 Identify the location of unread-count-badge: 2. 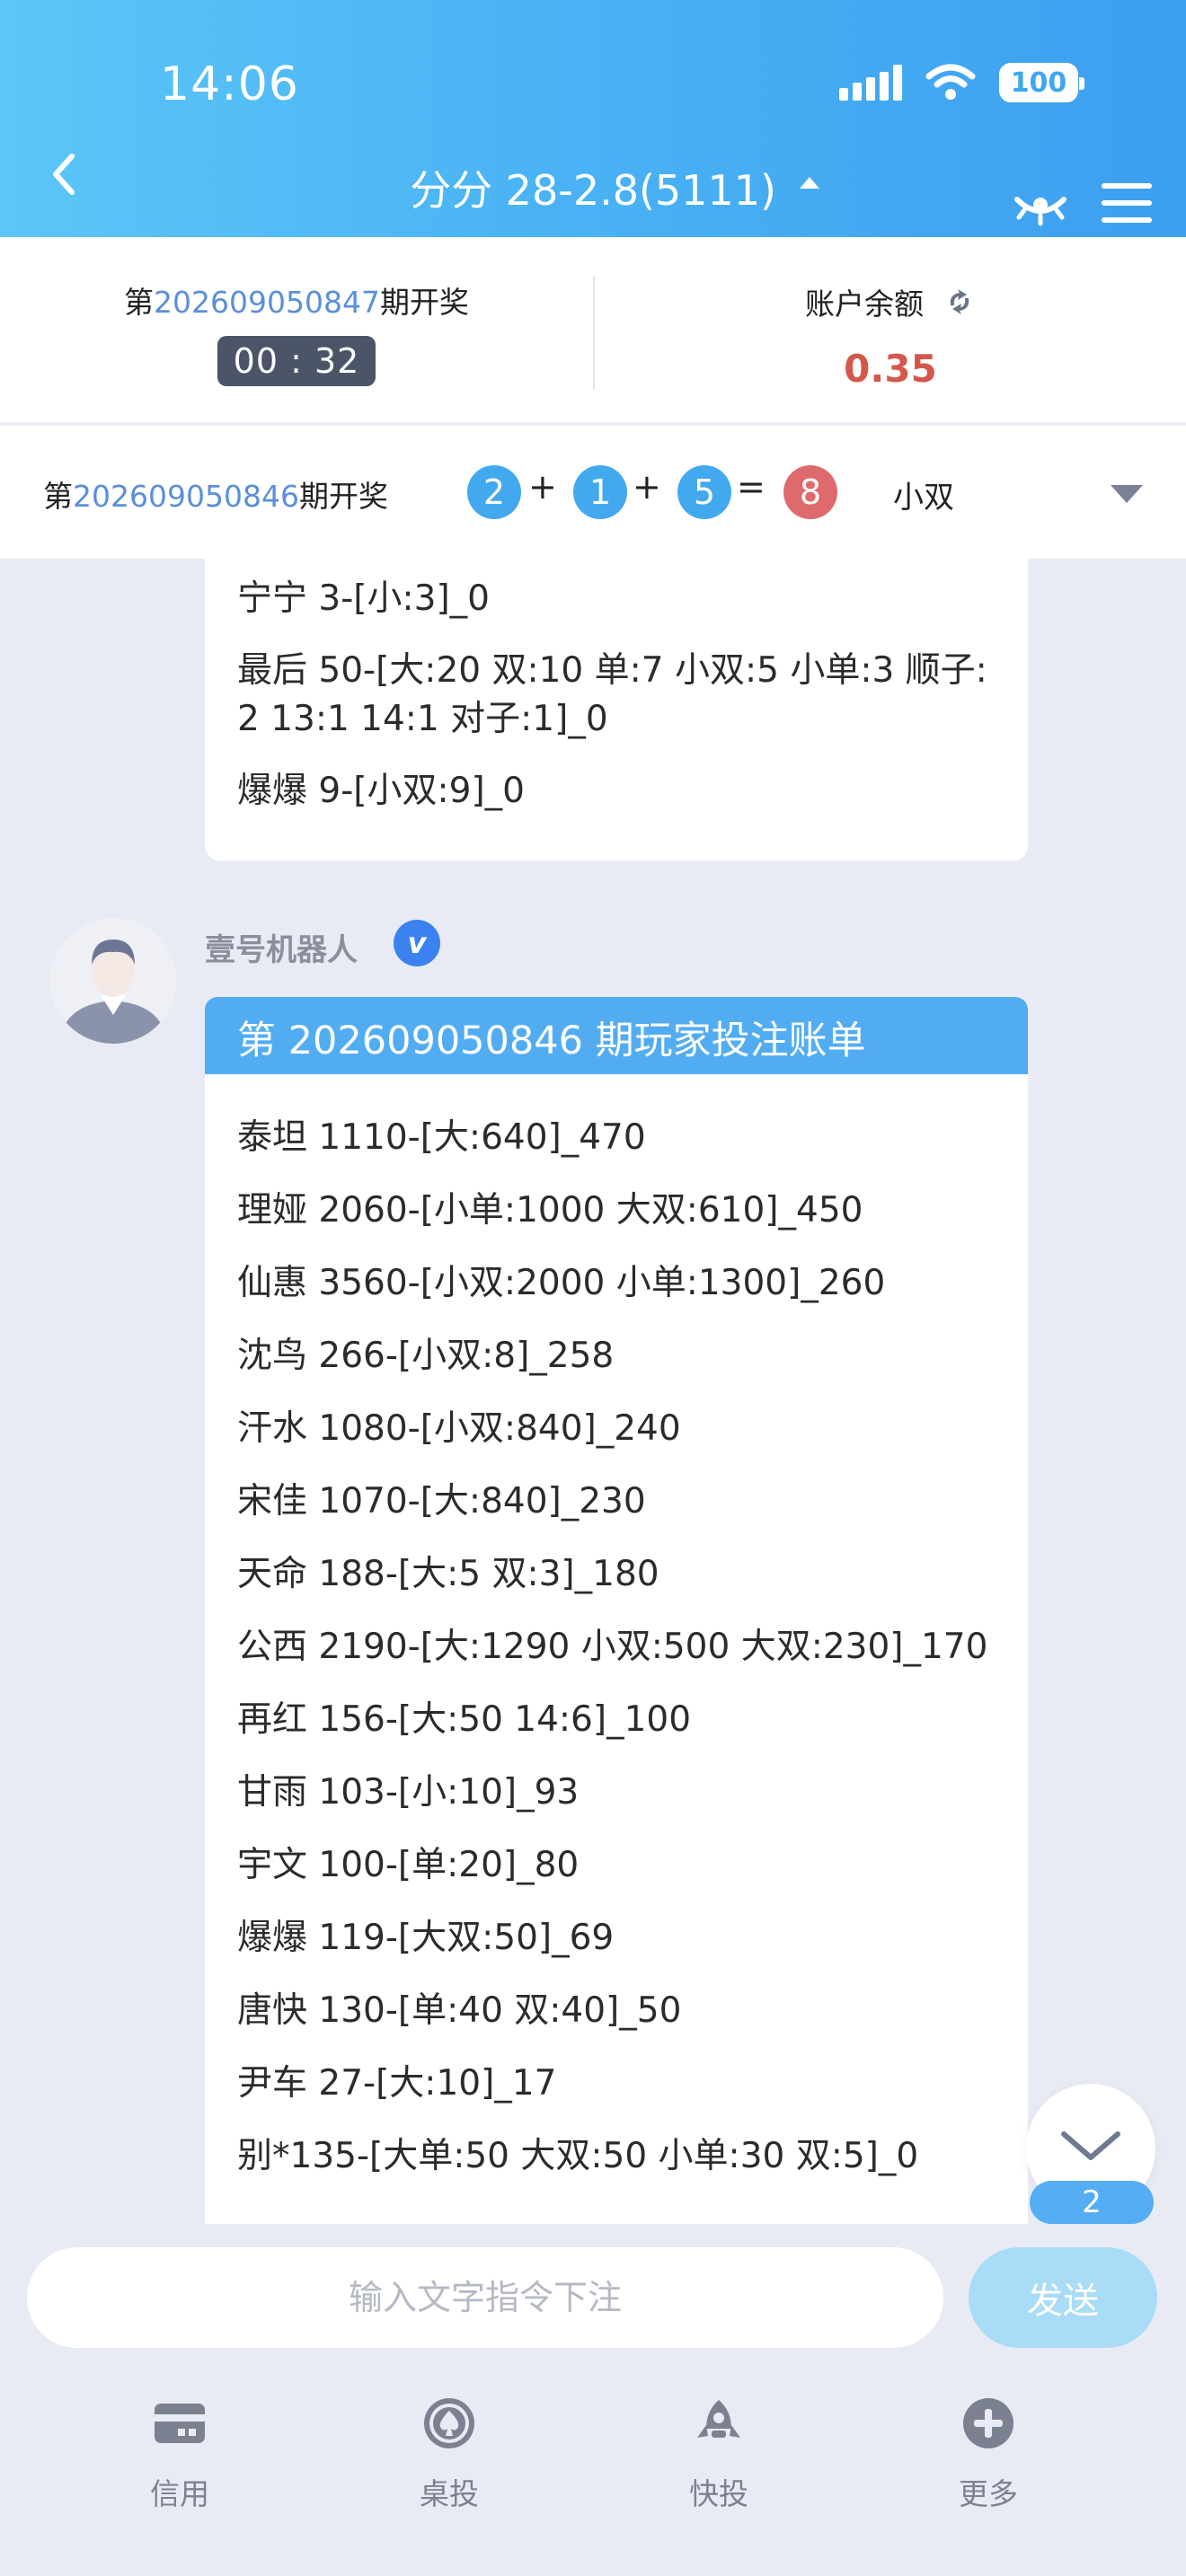
(1092, 2202).